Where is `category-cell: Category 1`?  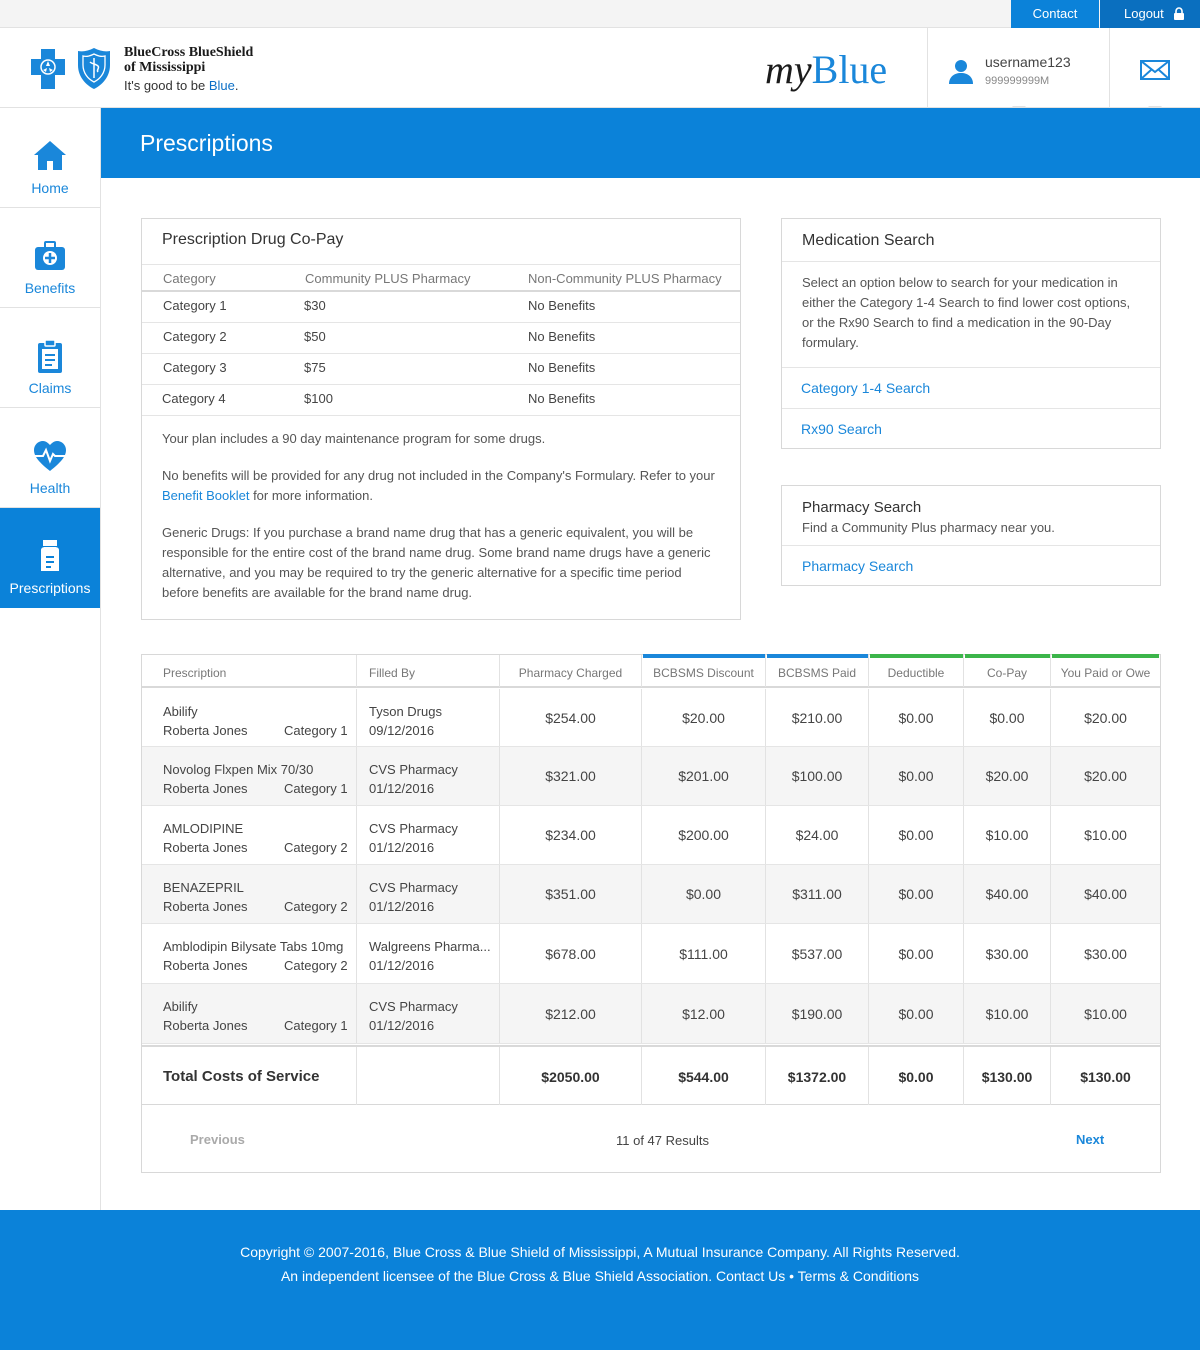
category-cell: Category 1 is located at coordinates (195, 305).